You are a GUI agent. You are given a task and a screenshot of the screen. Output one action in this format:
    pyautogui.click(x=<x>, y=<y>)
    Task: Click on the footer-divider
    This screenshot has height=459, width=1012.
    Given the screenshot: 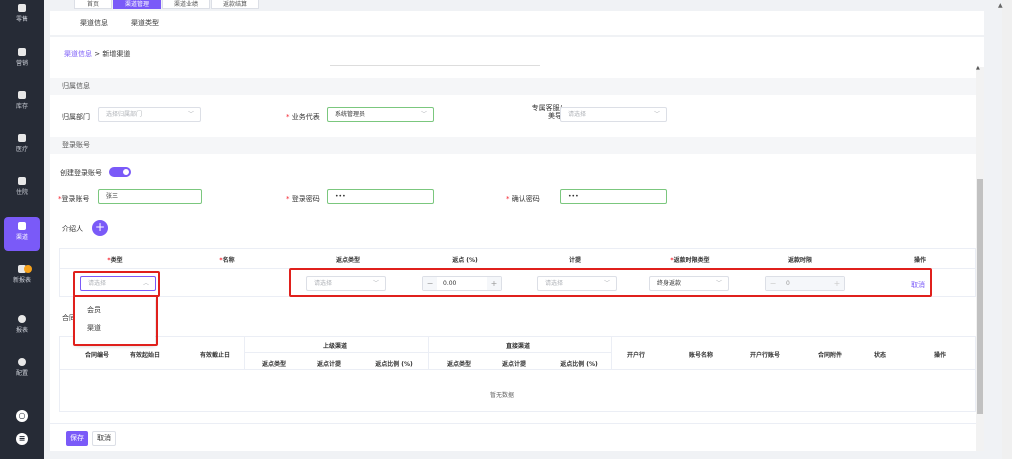 What is the action you would take?
    pyautogui.click(x=517, y=423)
    